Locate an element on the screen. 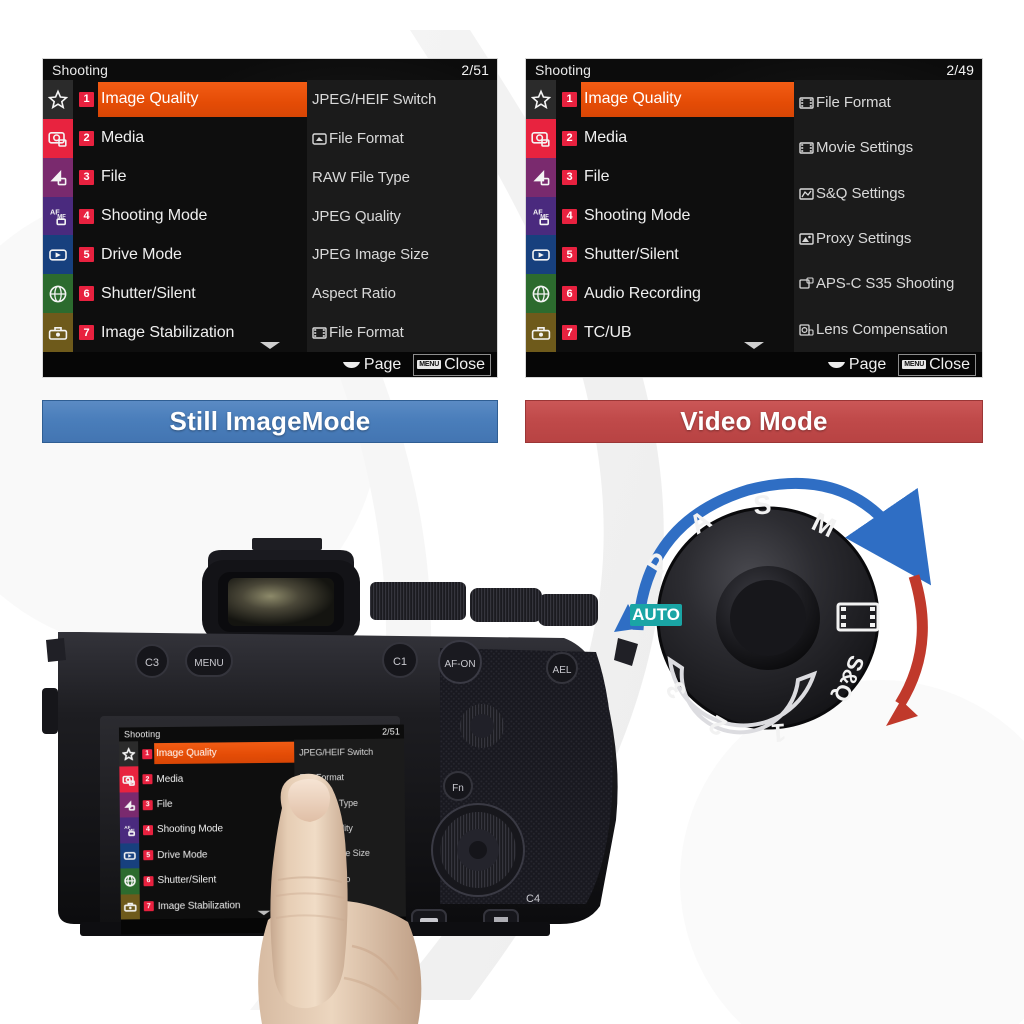  item-number-badge: 7 is located at coordinates (86, 333).